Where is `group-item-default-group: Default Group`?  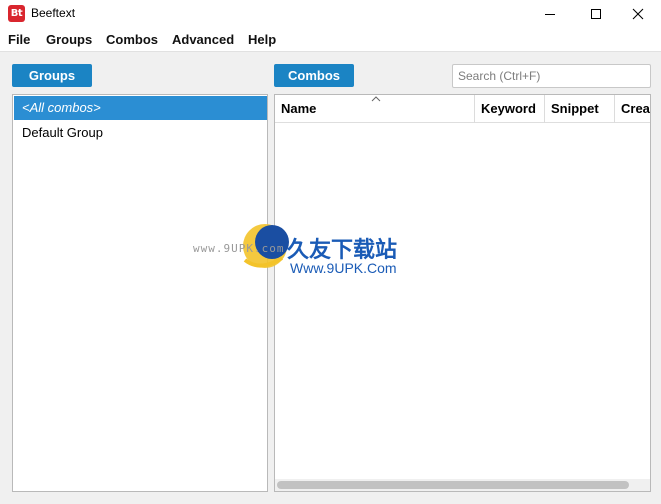
group-item-default-group: Default Group is located at coordinates (140, 133).